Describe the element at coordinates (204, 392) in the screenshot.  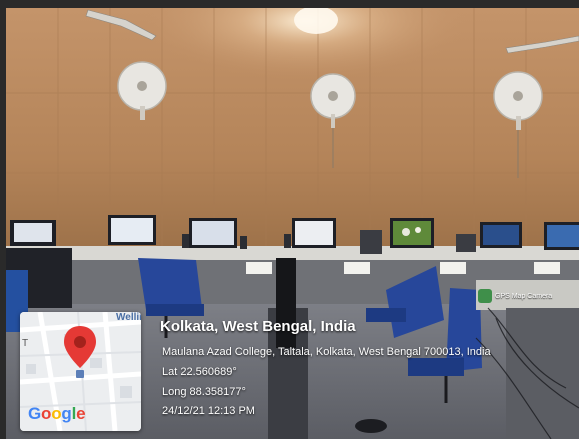
I see `longitude: Long 88.358177°` at that location.